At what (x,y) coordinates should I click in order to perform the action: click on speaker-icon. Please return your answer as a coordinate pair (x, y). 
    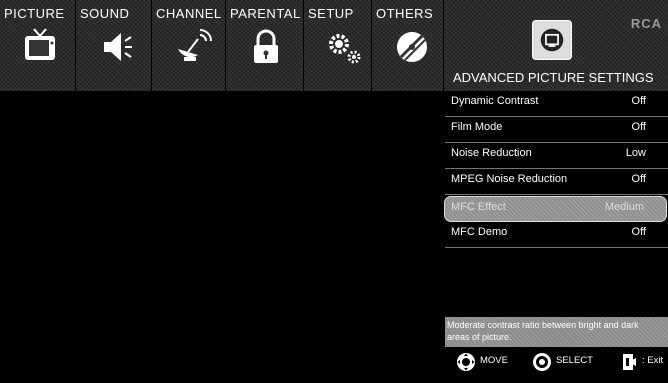
    Looking at the image, I should click on (116, 47).